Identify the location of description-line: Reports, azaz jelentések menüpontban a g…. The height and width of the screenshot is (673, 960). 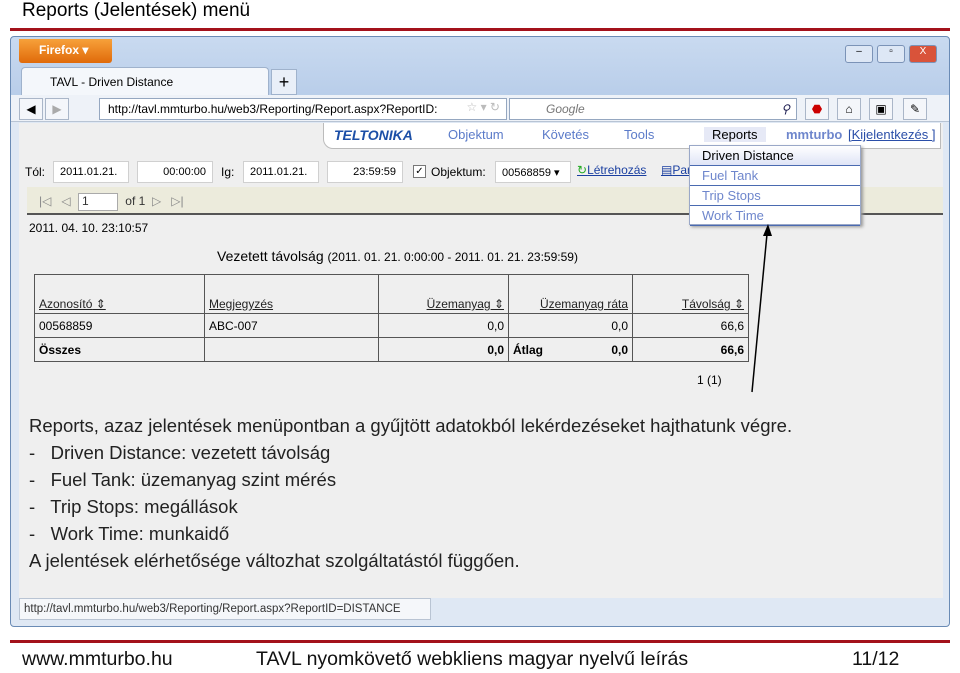
(411, 425).